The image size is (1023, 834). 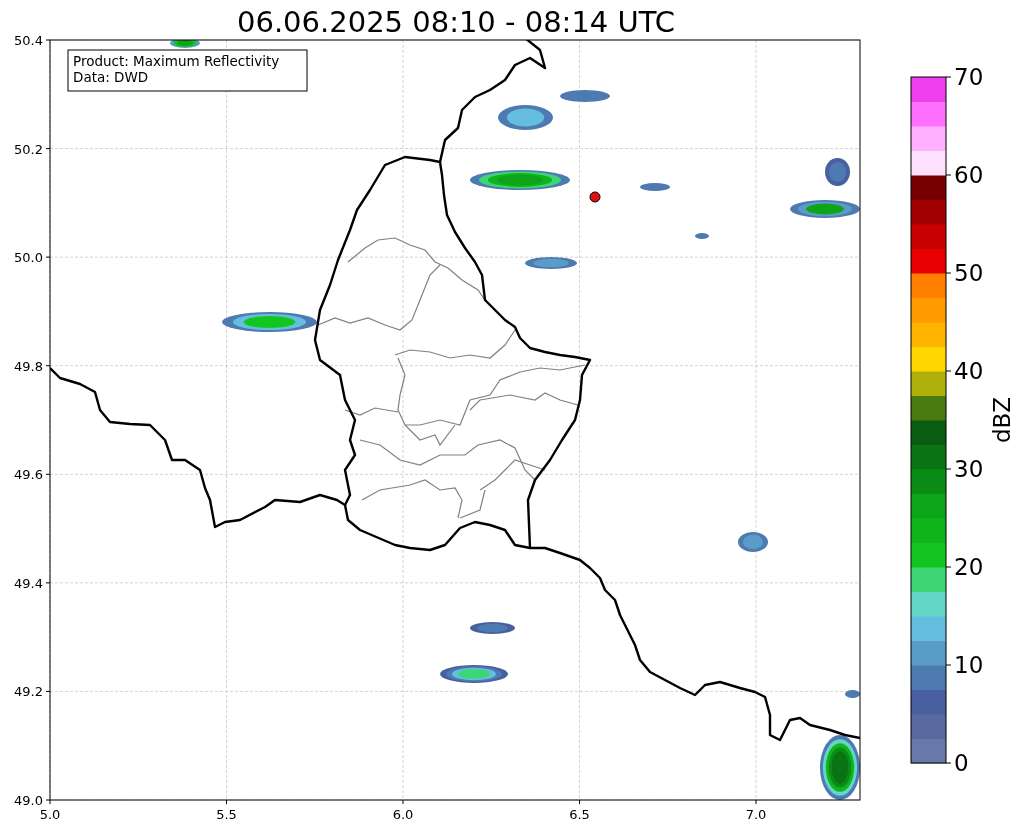 I want to click on colorbar-tick-label: 10, so click(x=969, y=665).